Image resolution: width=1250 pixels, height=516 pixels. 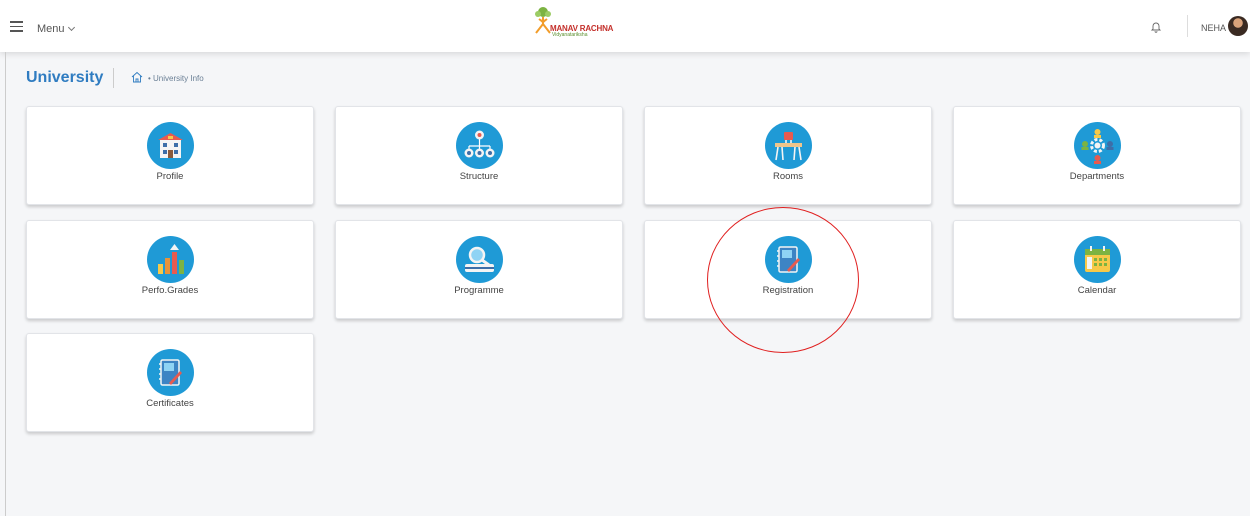 I want to click on header-divider, so click(x=1187, y=26).